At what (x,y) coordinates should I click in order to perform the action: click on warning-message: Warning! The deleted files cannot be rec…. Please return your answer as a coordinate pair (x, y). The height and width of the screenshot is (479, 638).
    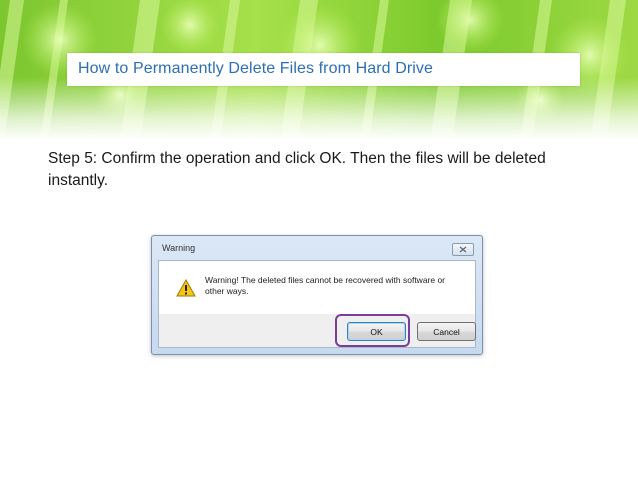
    Looking at the image, I should click on (325, 285).